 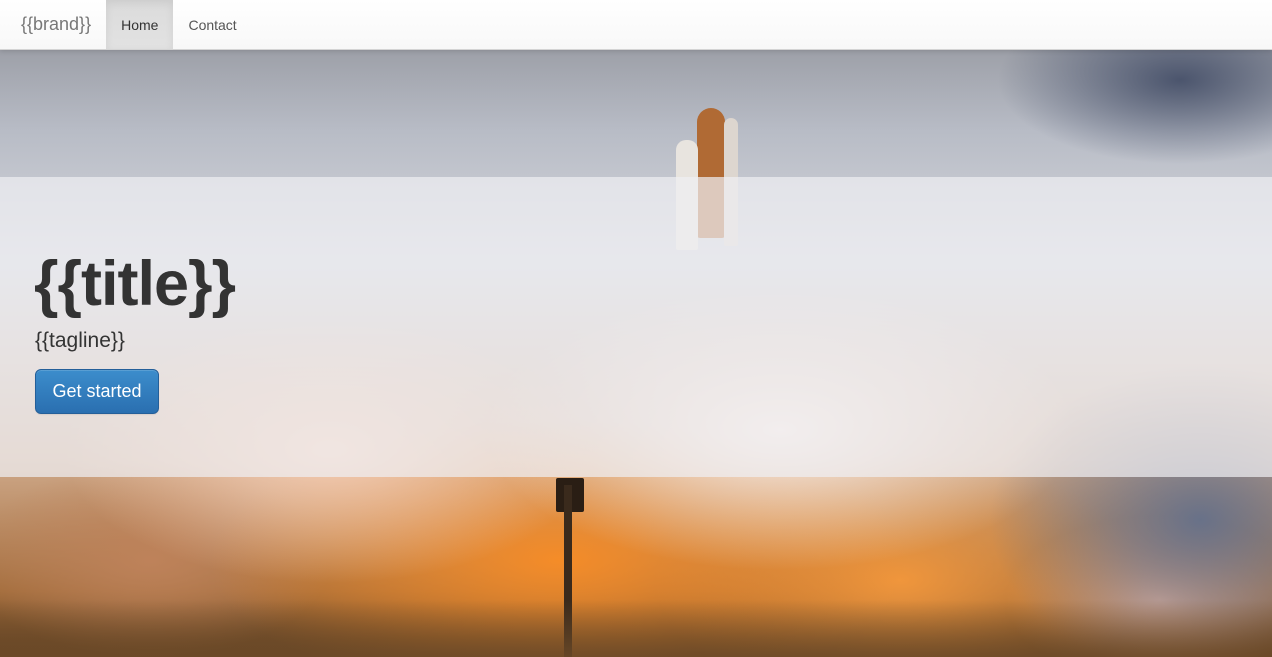 I want to click on nav-item-home: Home, so click(x=140, y=24).